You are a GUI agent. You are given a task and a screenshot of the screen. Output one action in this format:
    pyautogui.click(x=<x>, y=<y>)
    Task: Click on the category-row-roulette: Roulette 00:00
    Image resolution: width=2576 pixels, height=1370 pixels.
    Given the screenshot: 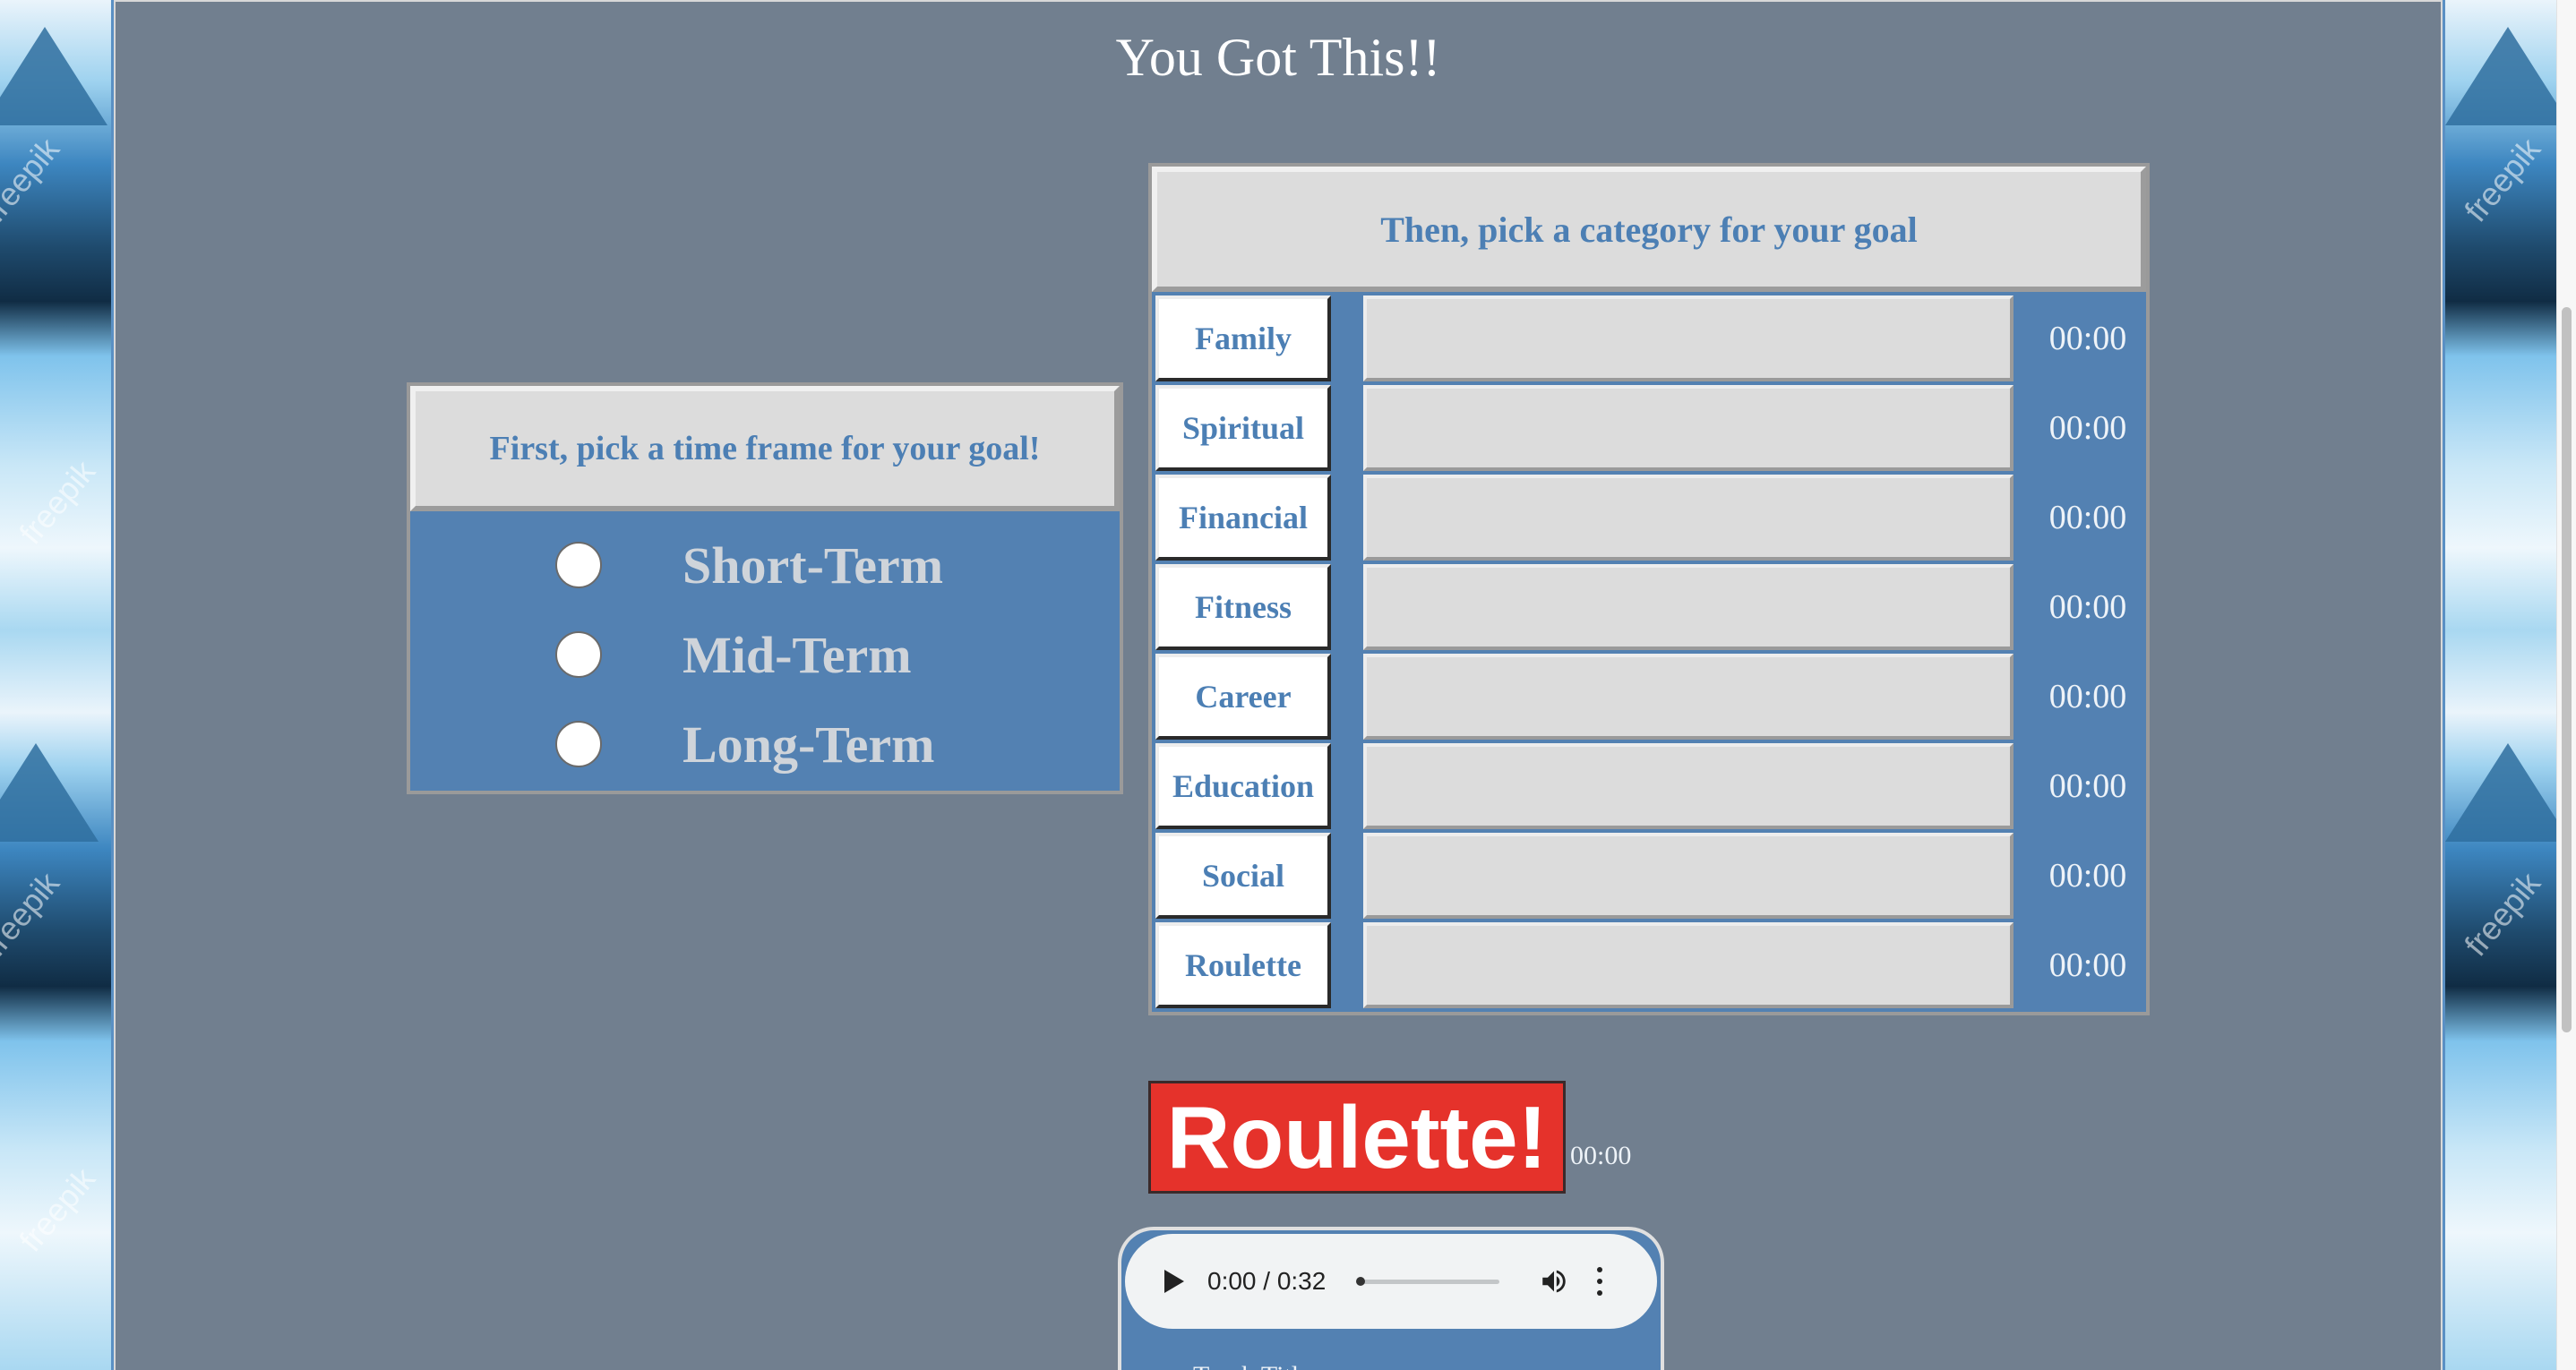 What is the action you would take?
    pyautogui.click(x=1649, y=965)
    